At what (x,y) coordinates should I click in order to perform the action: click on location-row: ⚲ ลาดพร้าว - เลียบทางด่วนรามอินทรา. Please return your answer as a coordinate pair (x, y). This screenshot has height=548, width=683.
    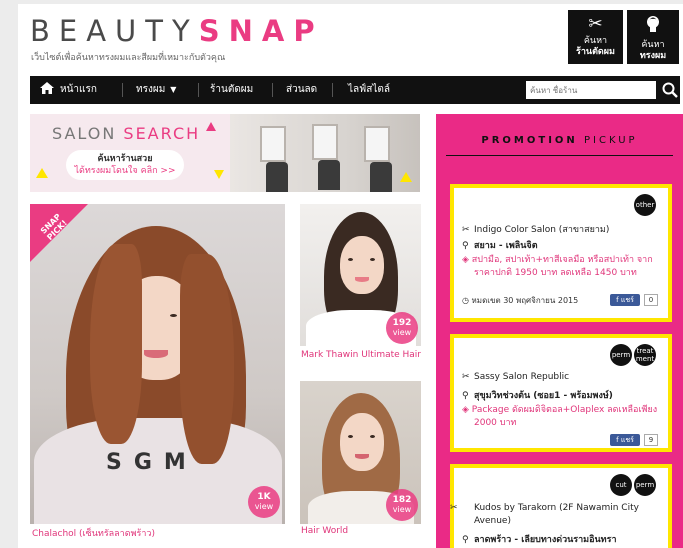
    Looking at the image, I should click on (539, 539).